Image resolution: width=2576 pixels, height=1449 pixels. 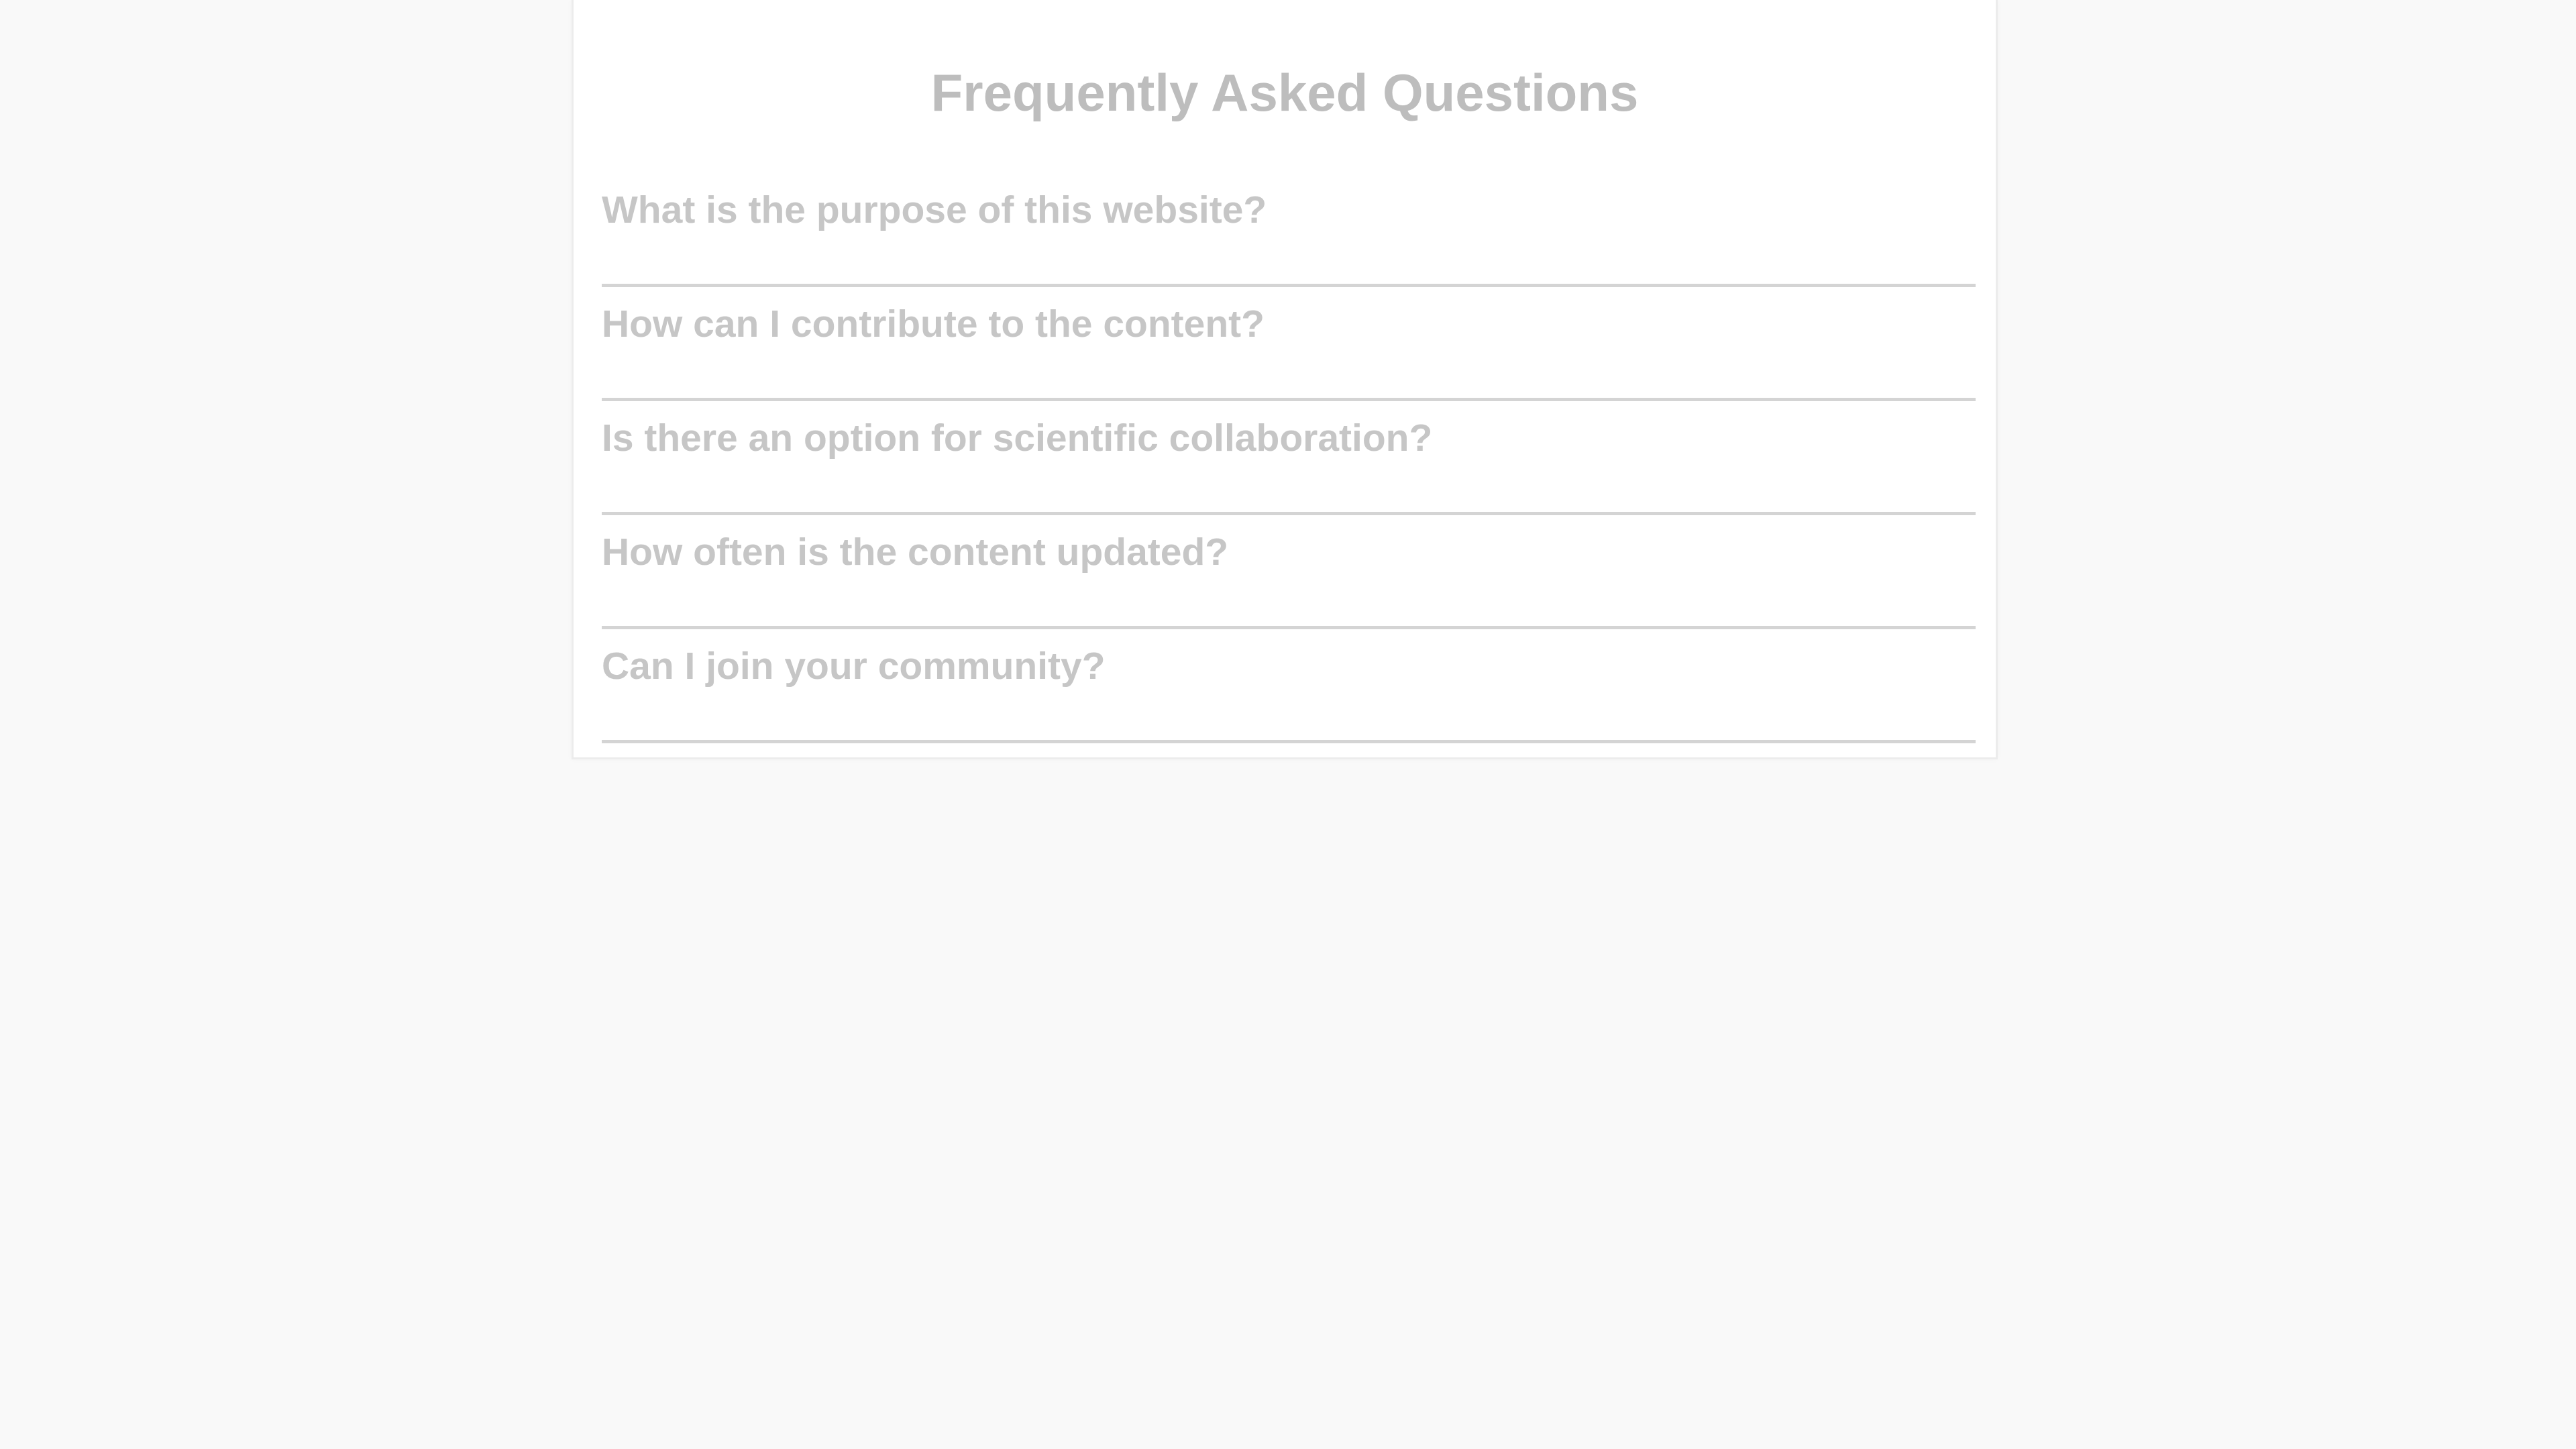 What do you see at coordinates (1289, 686) in the screenshot?
I see `faq-item-community: Can I join your community?` at bounding box center [1289, 686].